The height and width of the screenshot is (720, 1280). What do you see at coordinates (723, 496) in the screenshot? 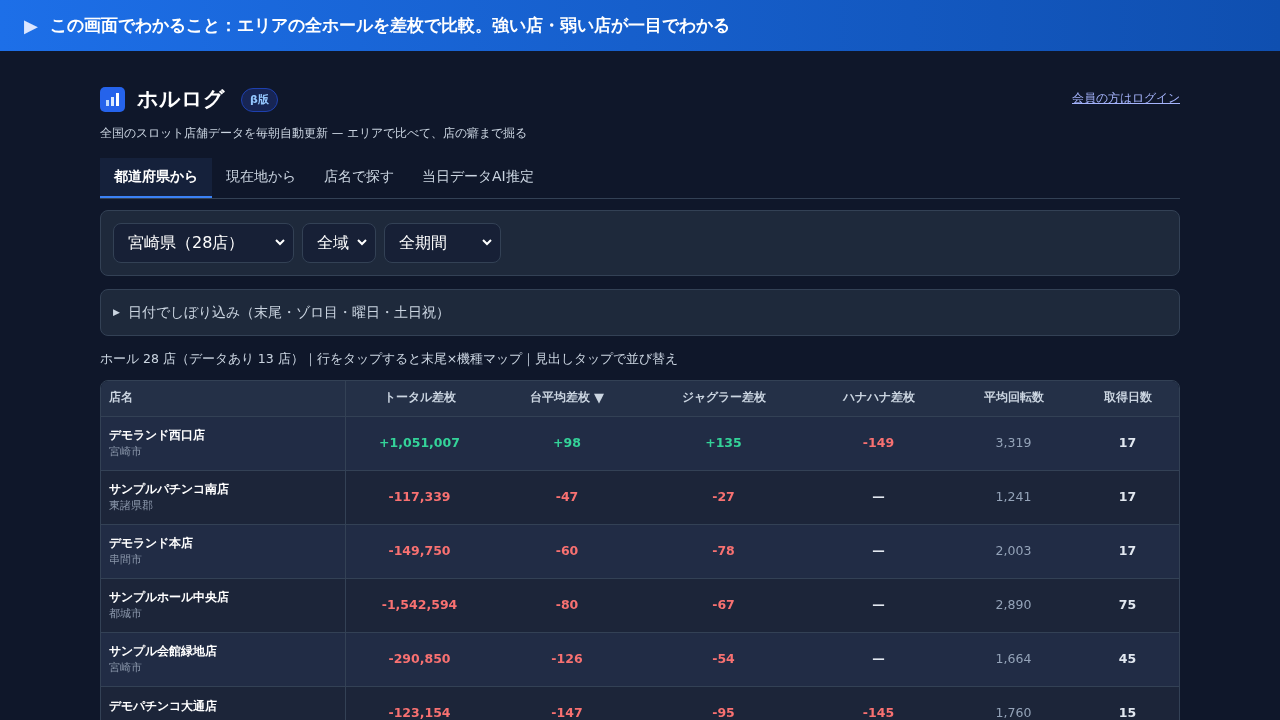
I see `table-cell-text: -27` at bounding box center [723, 496].